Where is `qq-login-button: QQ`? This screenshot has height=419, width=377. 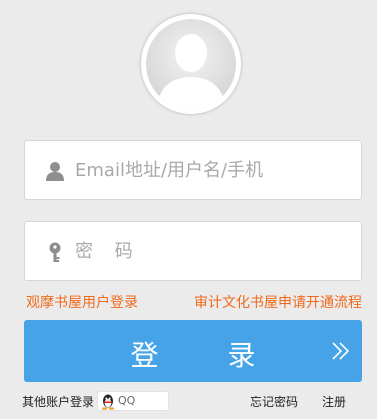
qq-login-button: QQ is located at coordinates (133, 401).